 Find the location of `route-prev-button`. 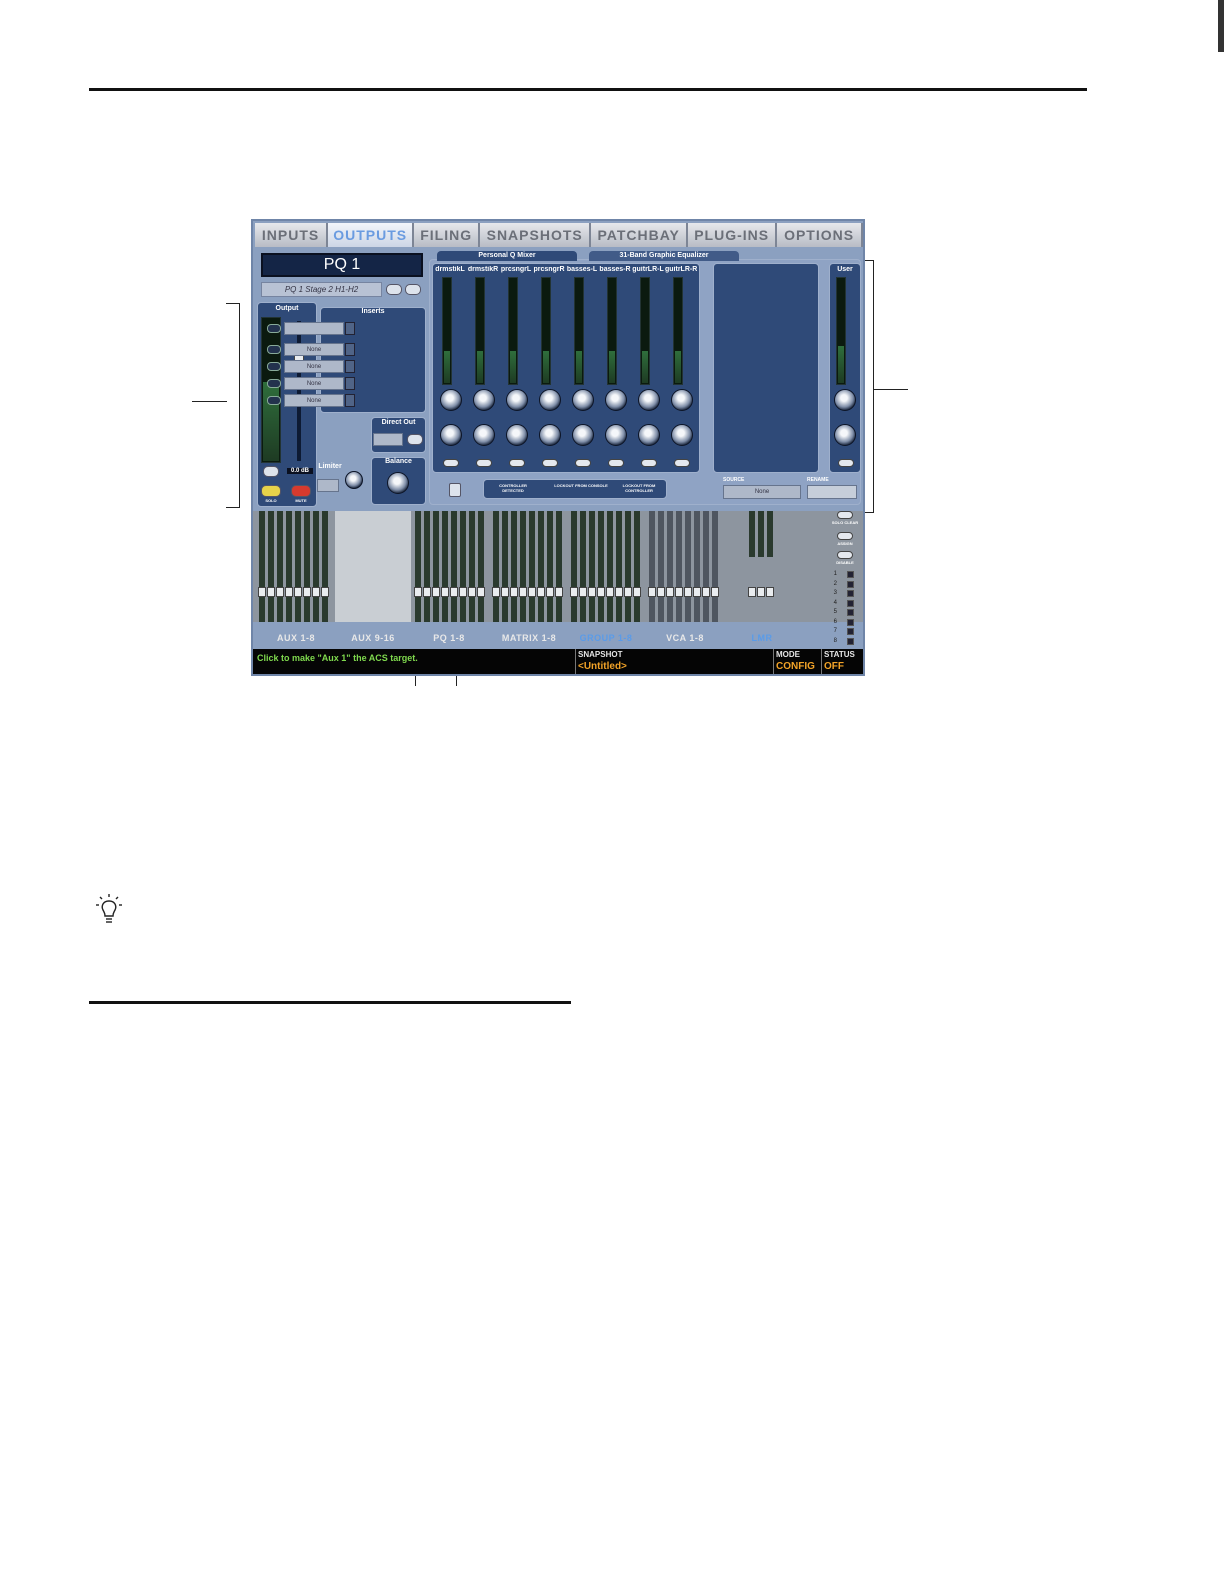

route-prev-button is located at coordinates (394, 289).